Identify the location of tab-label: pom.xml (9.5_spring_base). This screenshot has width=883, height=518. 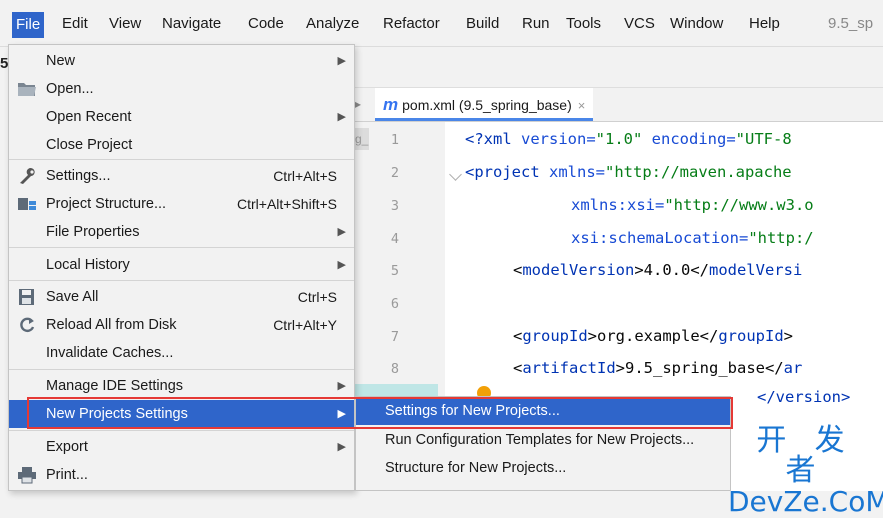
(487, 105).